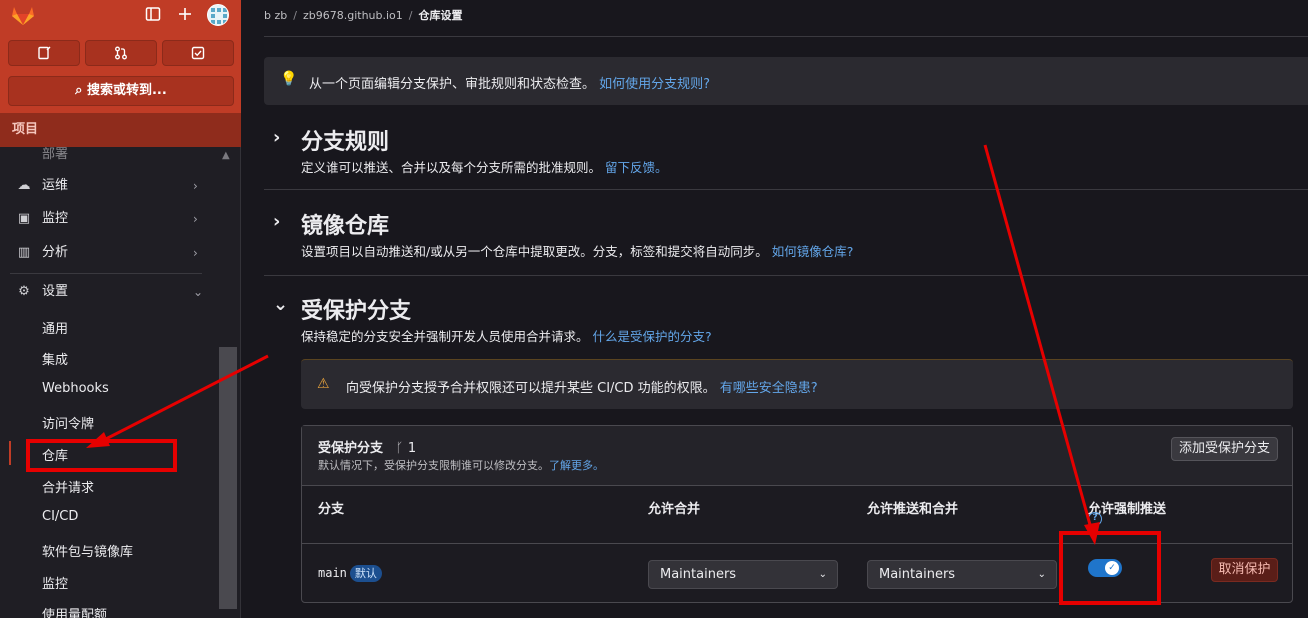  I want to click on protected-help-link: 什么是受保护的分支?, so click(652, 336).